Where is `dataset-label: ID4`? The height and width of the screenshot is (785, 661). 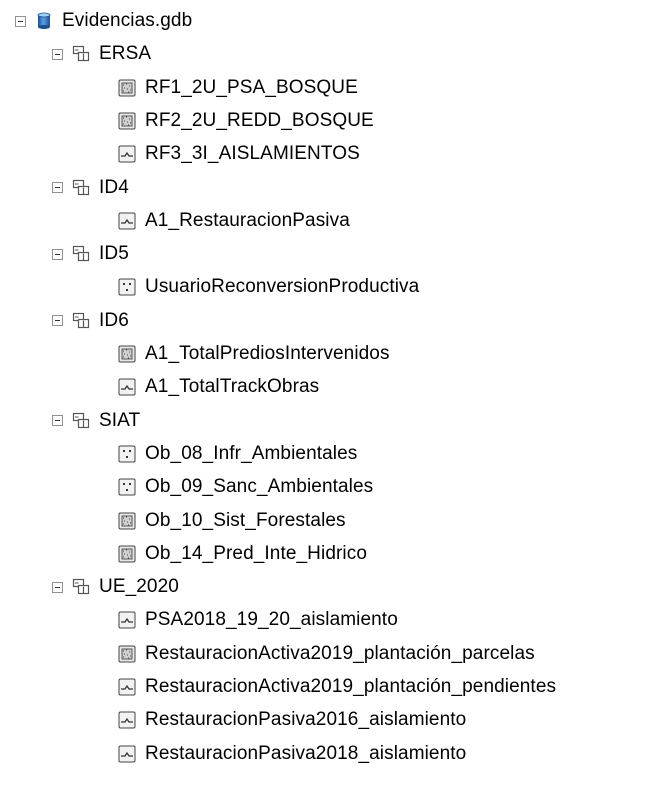 dataset-label: ID4 is located at coordinates (114, 187).